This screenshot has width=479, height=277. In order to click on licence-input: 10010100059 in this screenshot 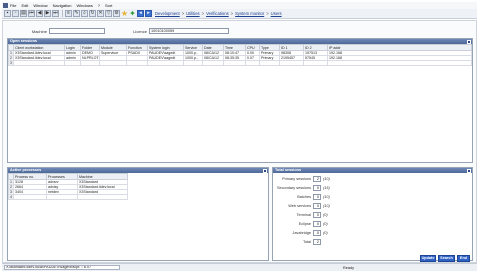, I will do `click(189, 31)`.